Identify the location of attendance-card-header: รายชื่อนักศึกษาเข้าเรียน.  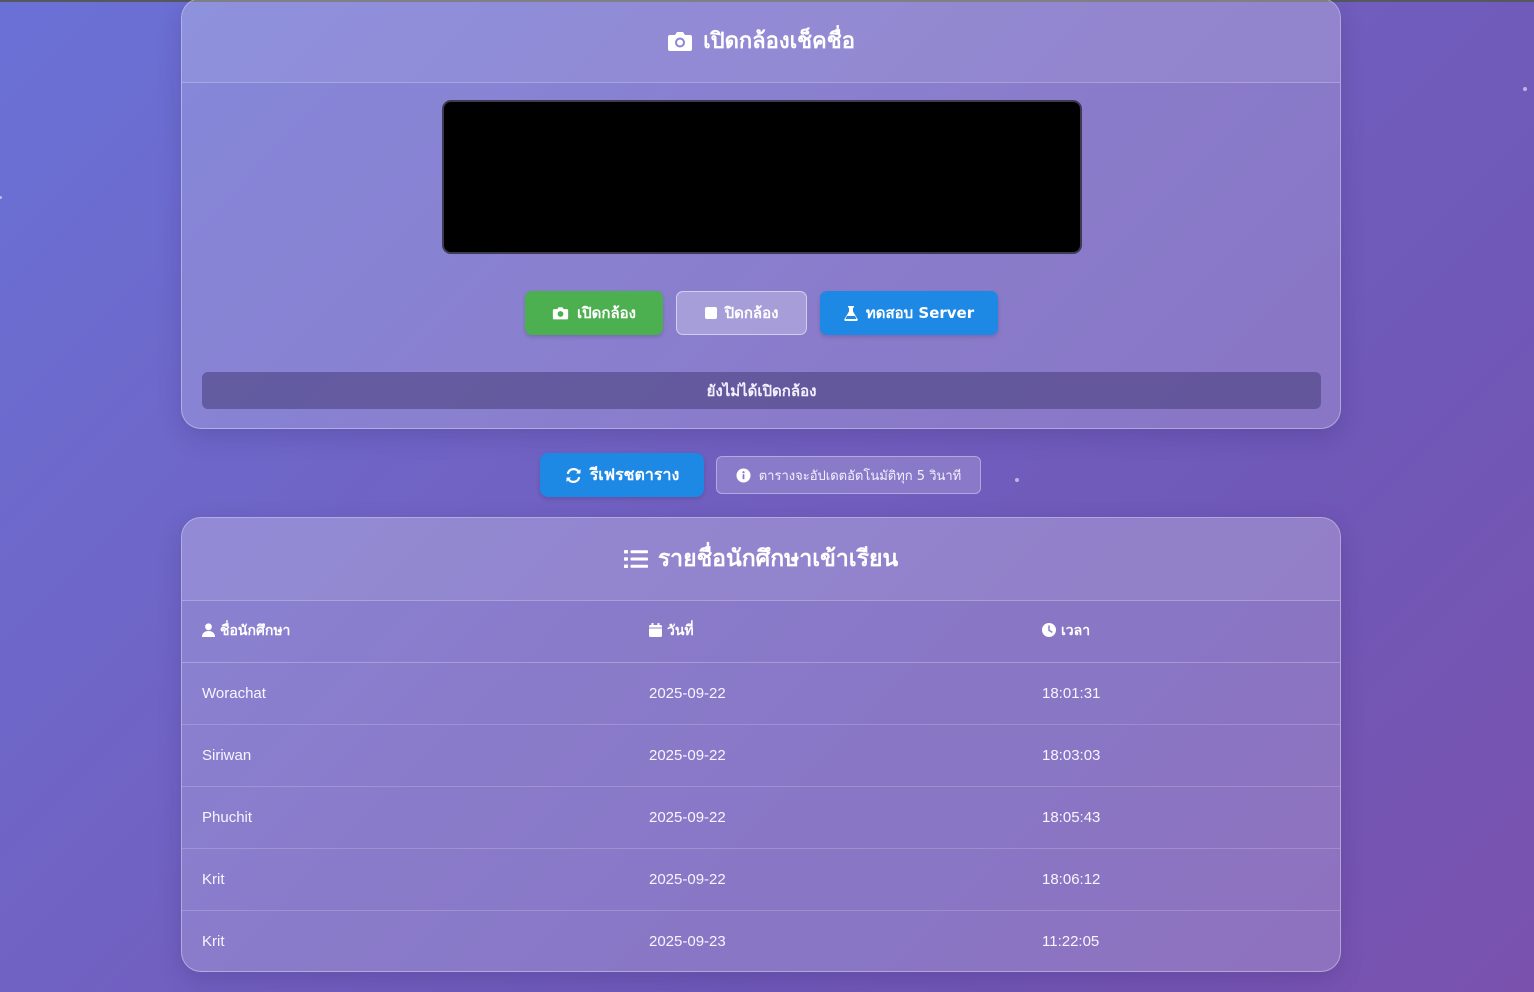
(761, 559).